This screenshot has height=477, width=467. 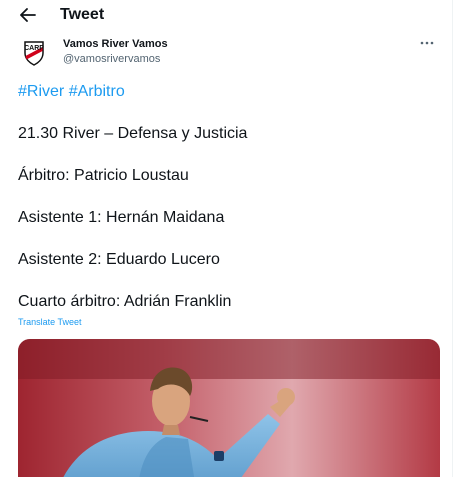 I want to click on tweet-line-match: 21.30 River – Defensa y Justicia, so click(x=133, y=133).